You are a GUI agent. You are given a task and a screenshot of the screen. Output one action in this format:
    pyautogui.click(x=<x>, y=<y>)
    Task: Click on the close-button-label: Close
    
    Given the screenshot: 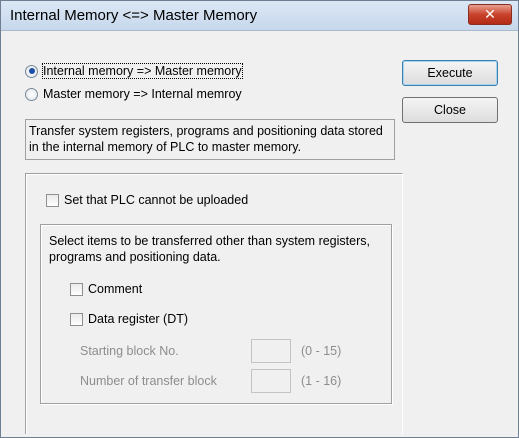 What is the action you would take?
    pyautogui.click(x=450, y=110)
    